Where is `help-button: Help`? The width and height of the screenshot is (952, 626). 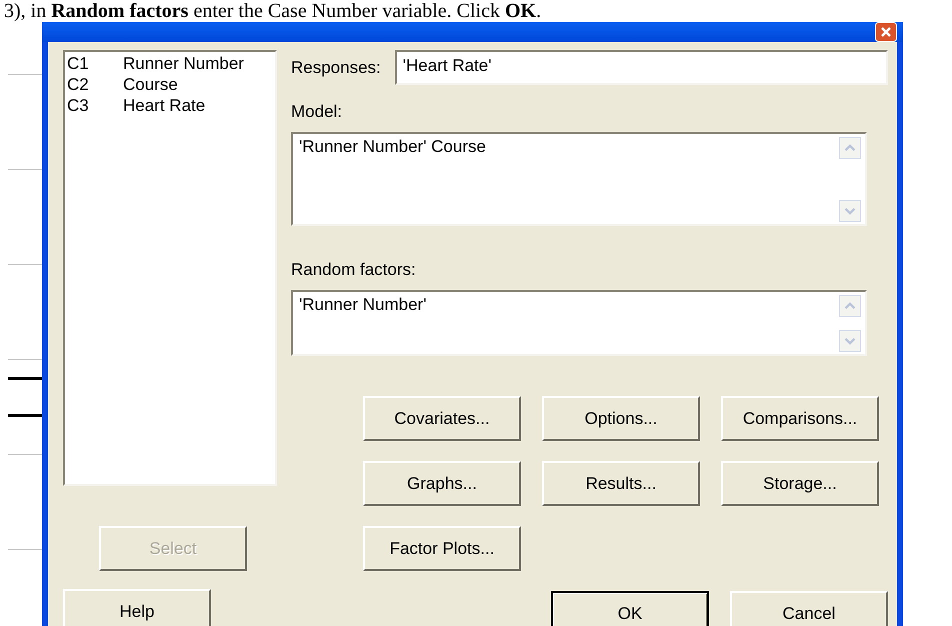
help-button: Help is located at coordinates (137, 607).